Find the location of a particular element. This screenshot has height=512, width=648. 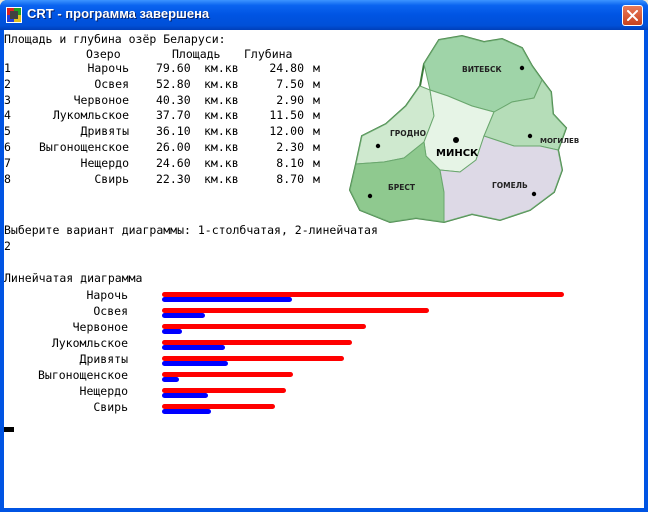

row-lake-name: Свирь is located at coordinates (111, 178).